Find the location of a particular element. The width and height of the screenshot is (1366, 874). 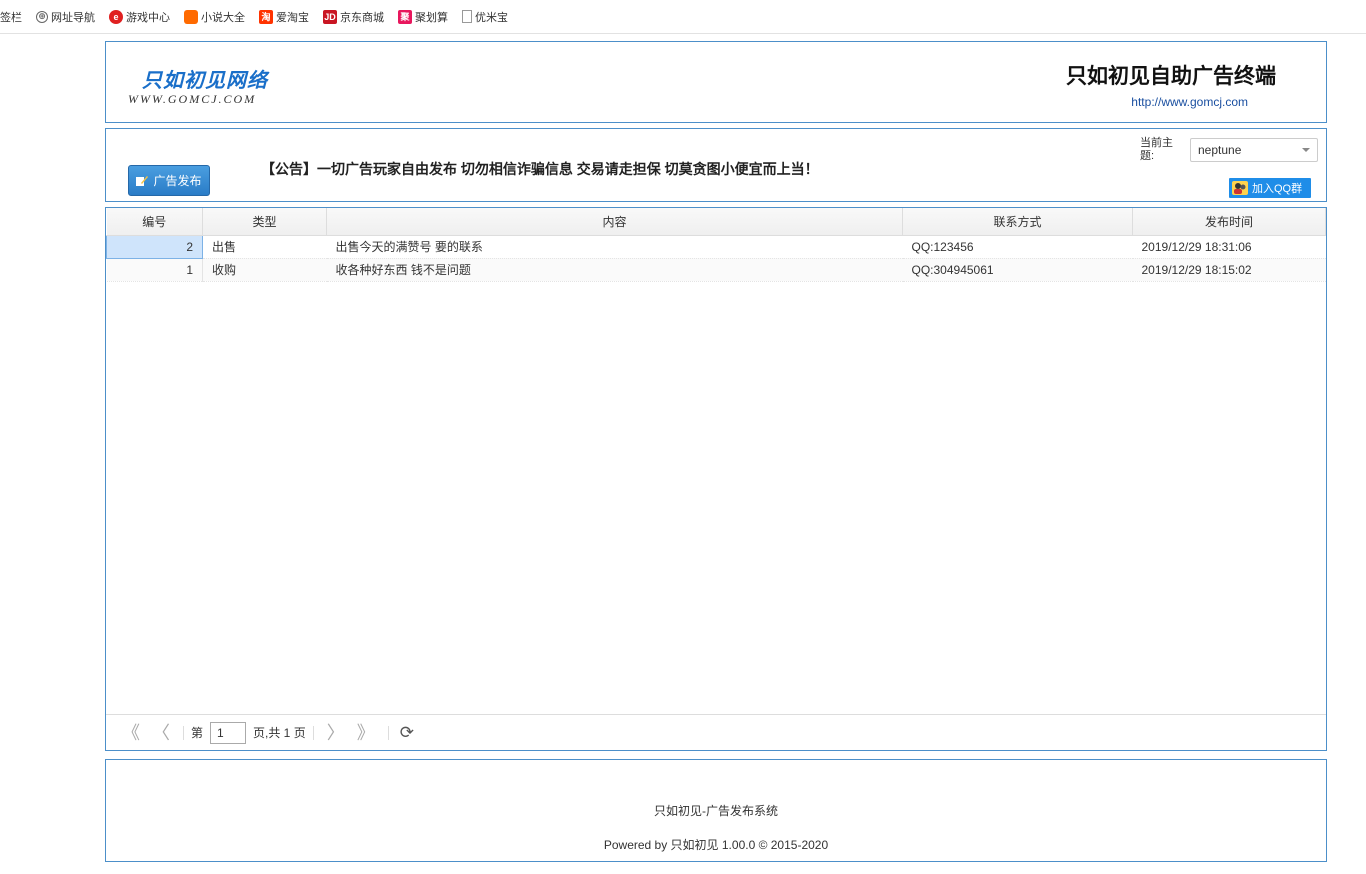

join-qq-group-label: 加入QQ群 is located at coordinates (1277, 189).